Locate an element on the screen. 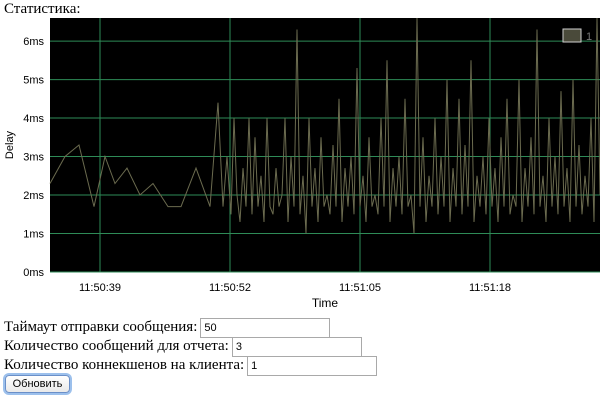 The height and width of the screenshot is (400, 600). timeout-input is located at coordinates (265, 327).